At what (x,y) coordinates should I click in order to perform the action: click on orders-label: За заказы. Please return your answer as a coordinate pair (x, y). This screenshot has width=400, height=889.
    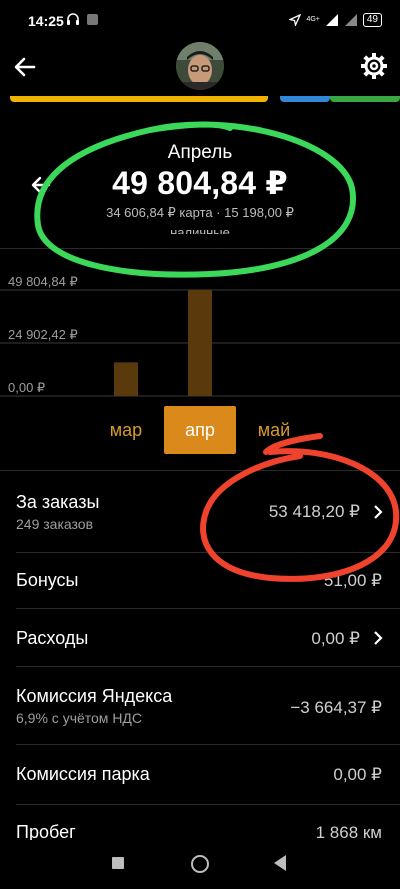
    Looking at the image, I should click on (58, 502).